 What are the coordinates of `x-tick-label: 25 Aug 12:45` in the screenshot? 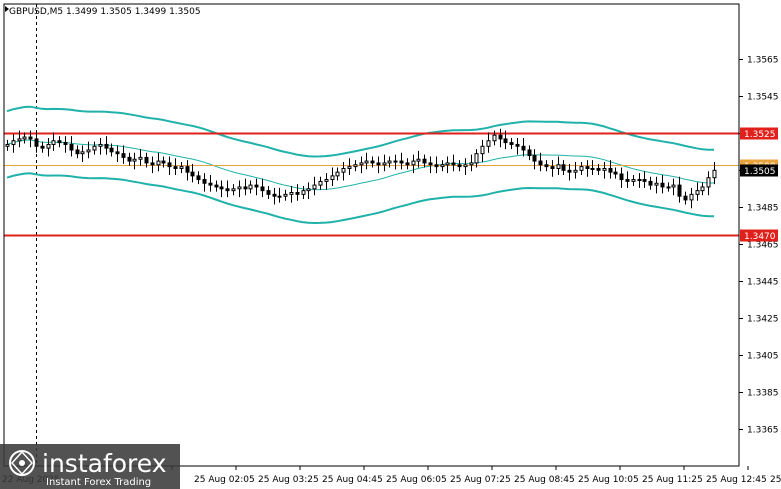 It's located at (736, 480).